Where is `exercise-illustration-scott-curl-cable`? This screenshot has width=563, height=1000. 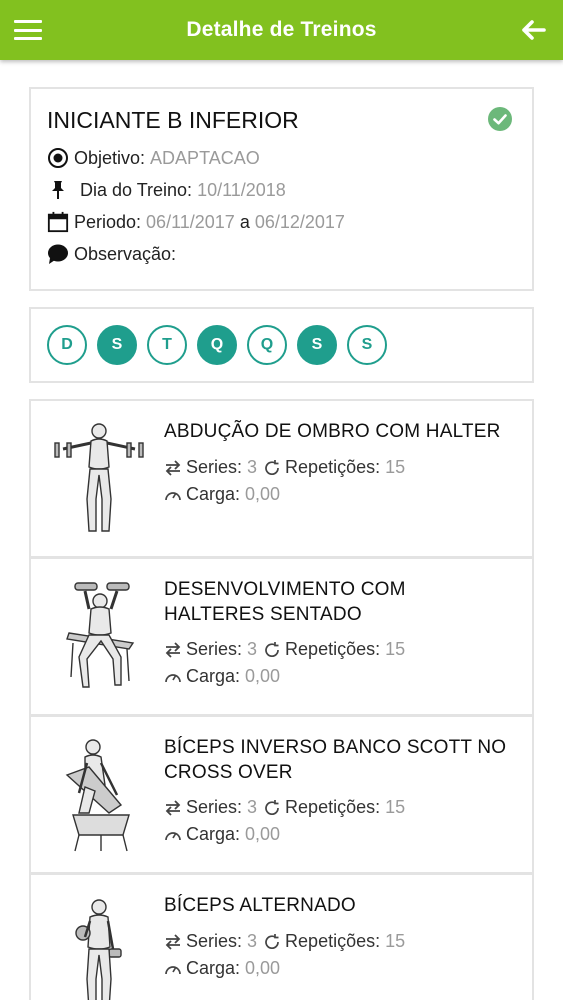 exercise-illustration-scott-curl-cable is located at coordinates (97, 795).